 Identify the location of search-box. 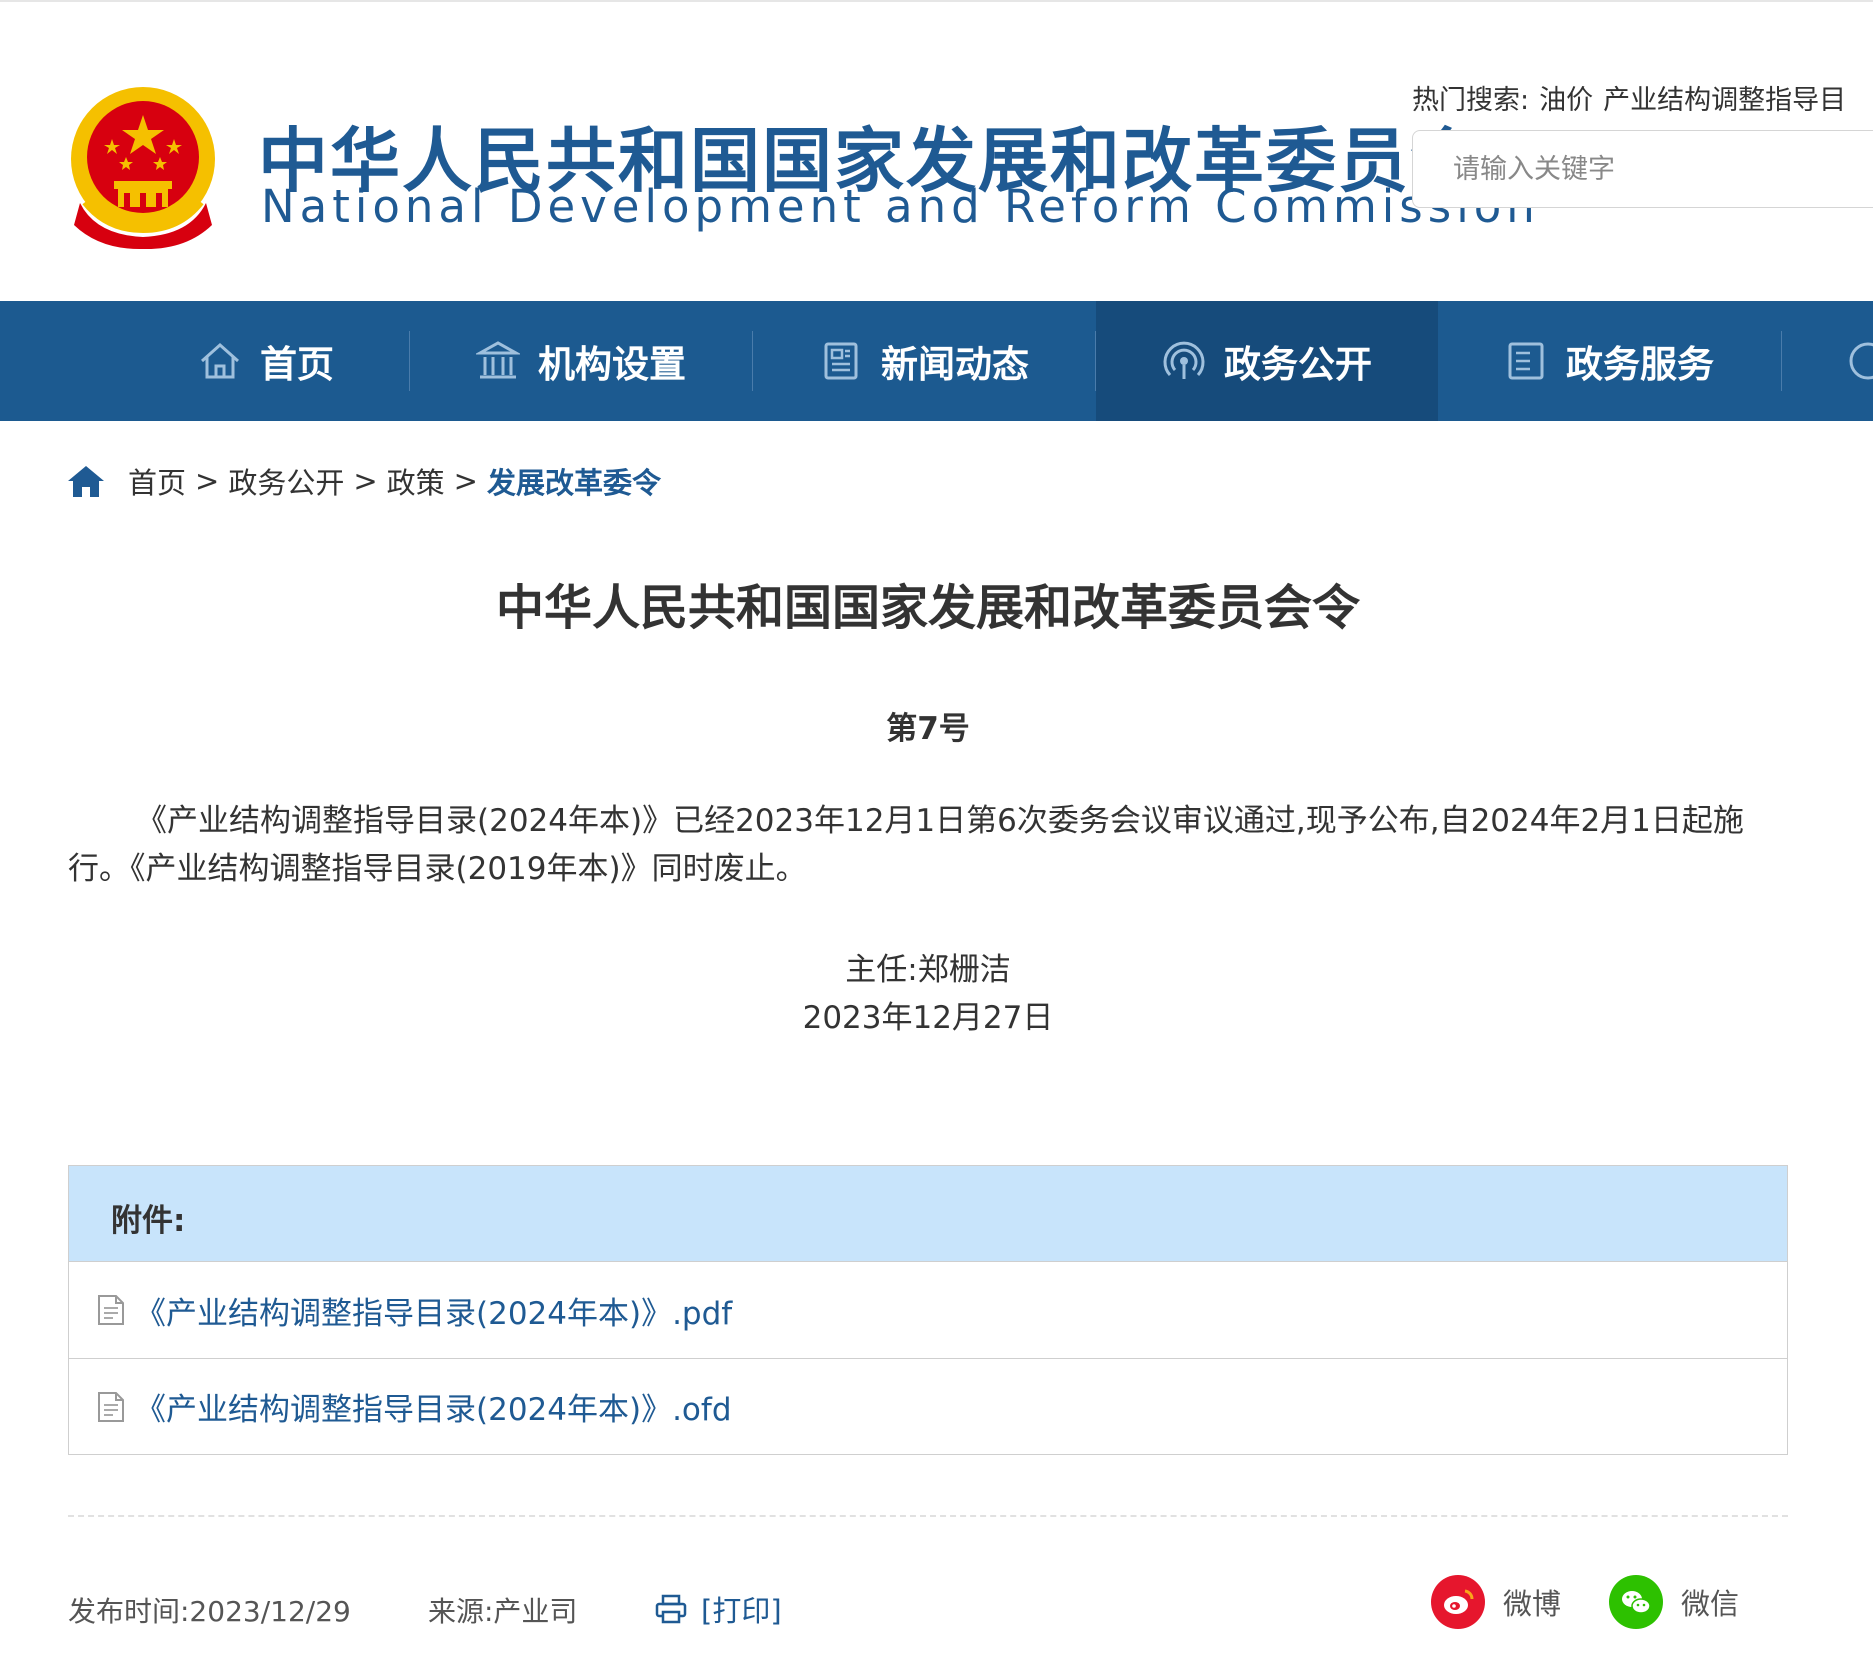
(1642, 169).